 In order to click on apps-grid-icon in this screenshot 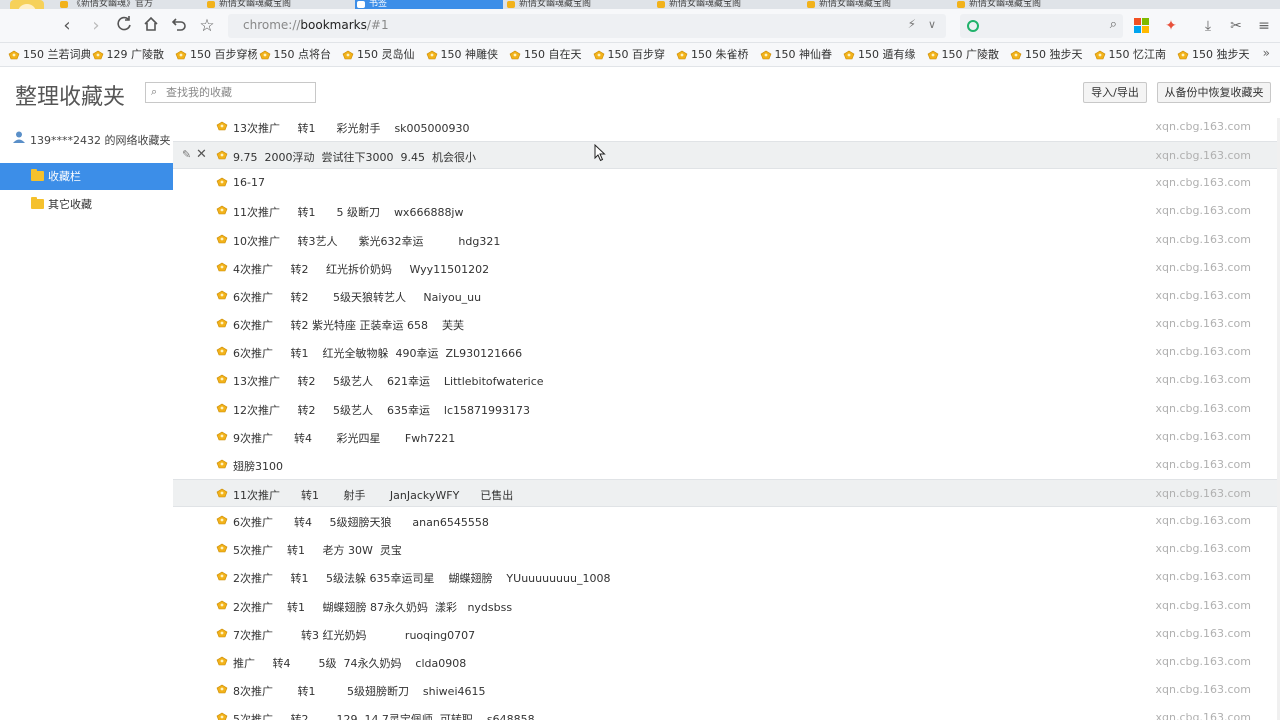, I will do `click(1142, 26)`.